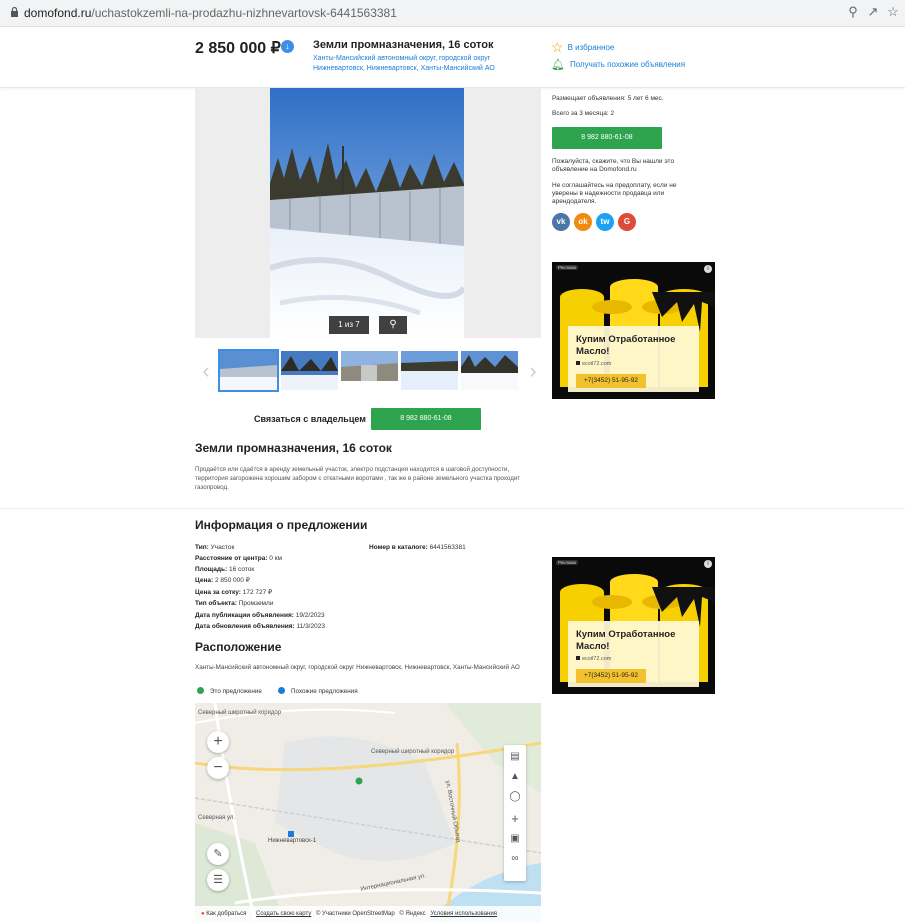  I want to click on map-poi-toolbar: ▤ ▲ ◯ + ▣ ∞, so click(515, 813).